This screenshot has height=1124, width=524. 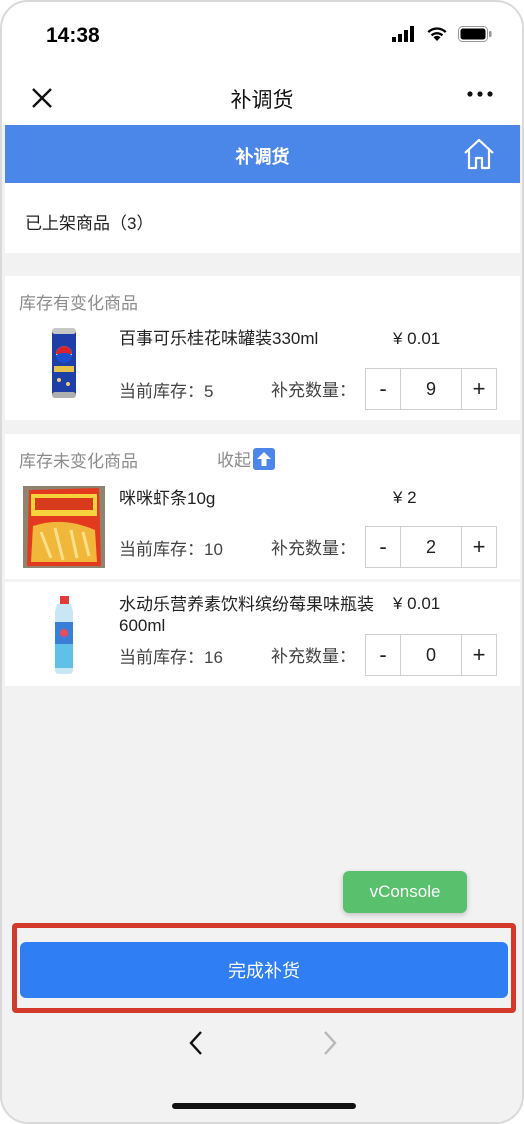 I want to click on stock-value: 5, so click(x=209, y=391).